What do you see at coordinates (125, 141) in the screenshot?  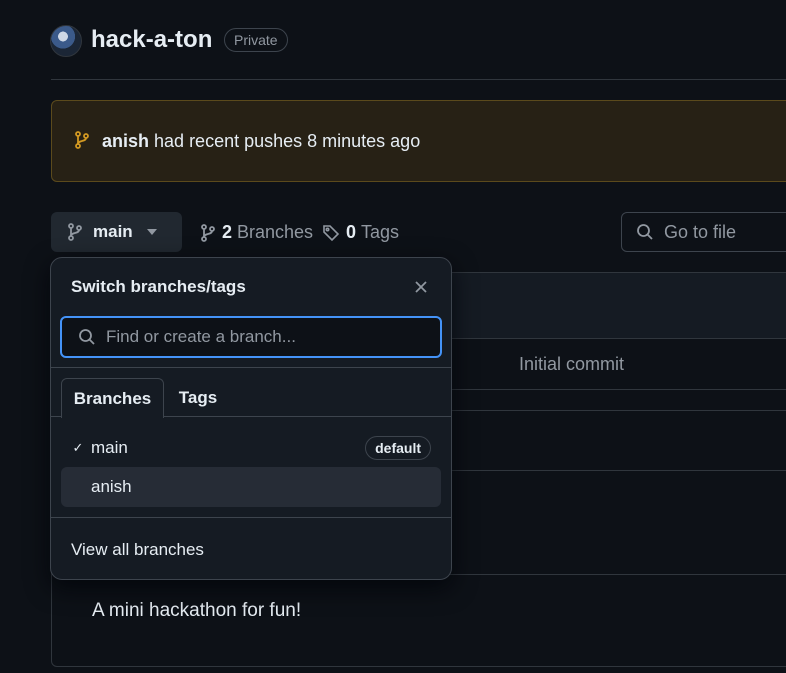 I see `push-user: anish` at bounding box center [125, 141].